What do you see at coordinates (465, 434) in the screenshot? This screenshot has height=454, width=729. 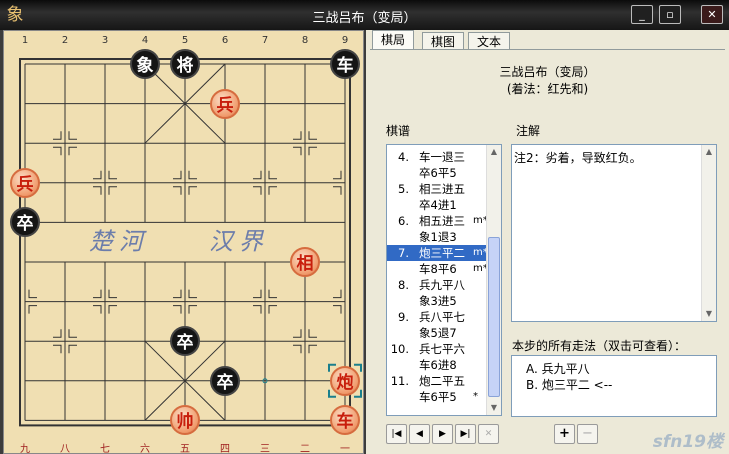 I see `last-move-button: ▶|` at bounding box center [465, 434].